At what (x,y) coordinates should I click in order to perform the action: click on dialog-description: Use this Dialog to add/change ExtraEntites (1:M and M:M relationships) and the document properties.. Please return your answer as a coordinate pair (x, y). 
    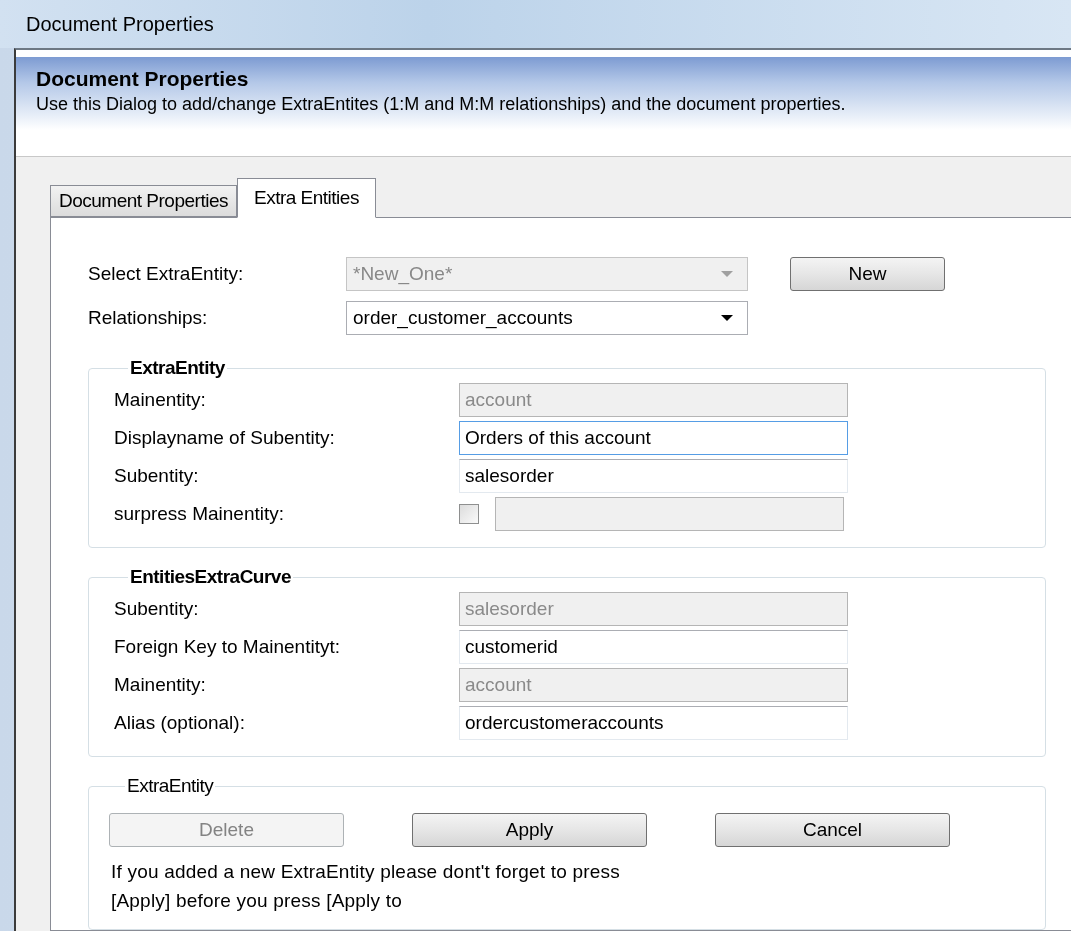
    Looking at the image, I should click on (441, 104).